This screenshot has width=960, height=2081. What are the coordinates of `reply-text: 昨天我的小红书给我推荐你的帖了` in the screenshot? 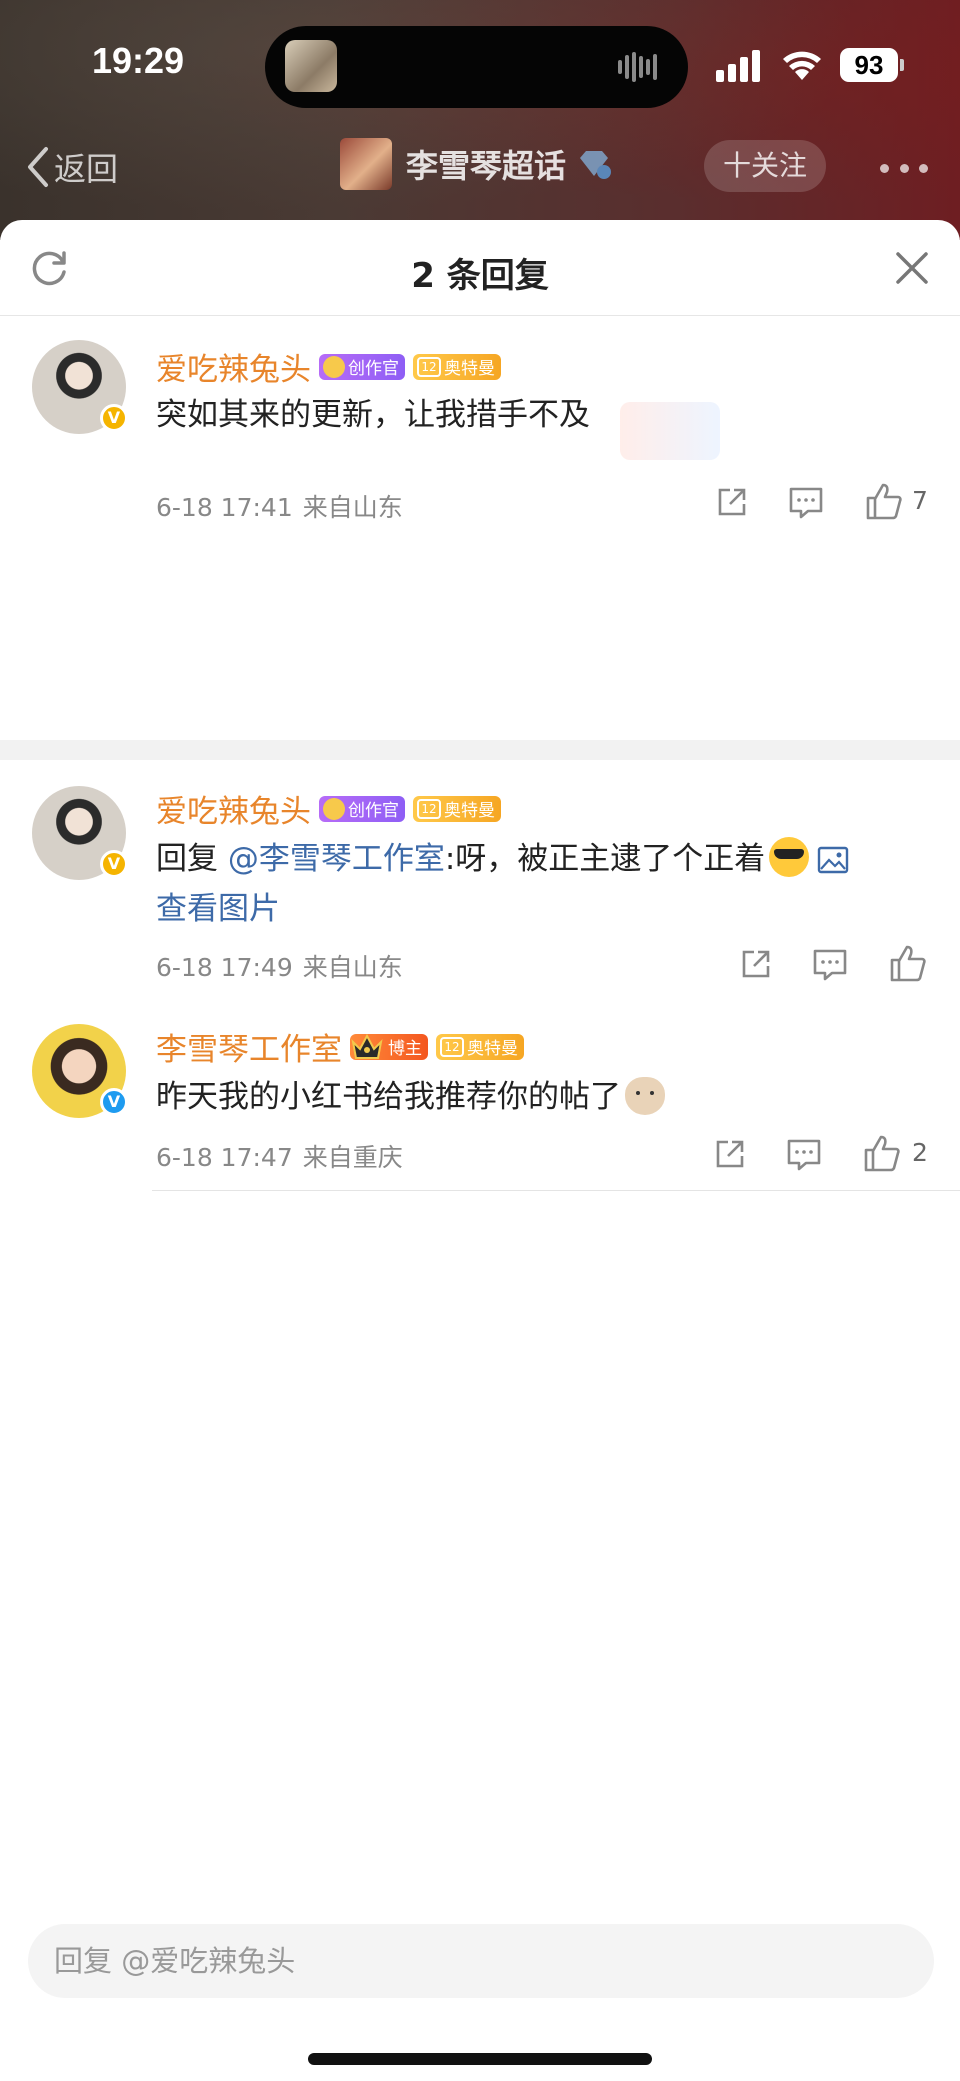 It's located at (536, 1097).